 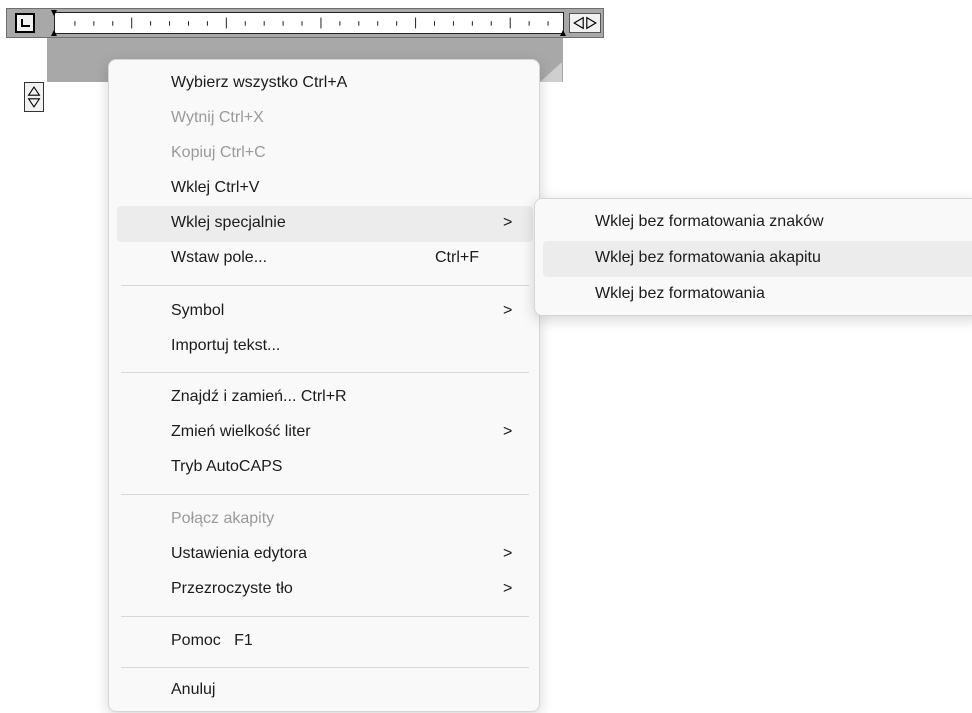 What do you see at coordinates (198, 310) in the screenshot?
I see `menu-item-label: Symbol` at bounding box center [198, 310].